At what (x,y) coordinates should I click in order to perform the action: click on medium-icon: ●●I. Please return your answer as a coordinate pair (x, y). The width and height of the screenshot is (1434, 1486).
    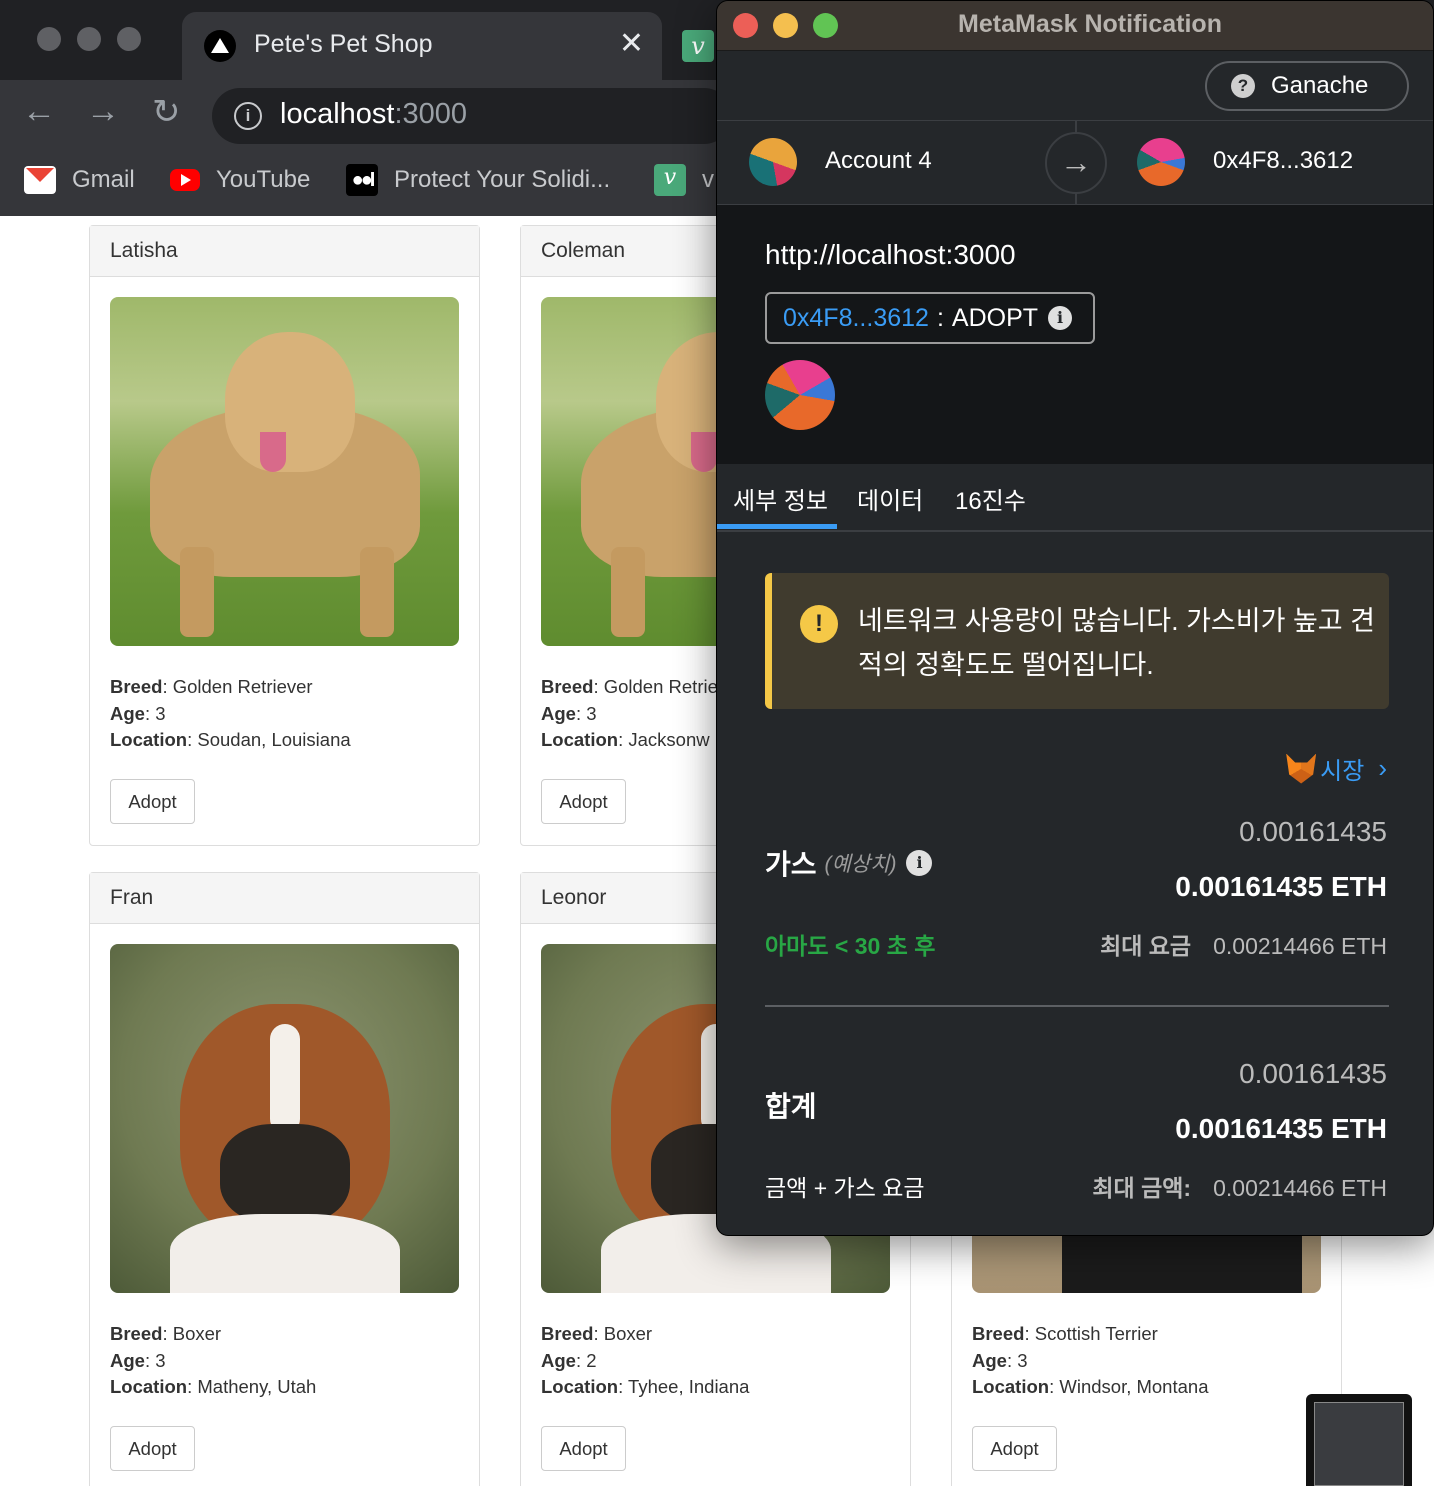
    Looking at the image, I should click on (362, 180).